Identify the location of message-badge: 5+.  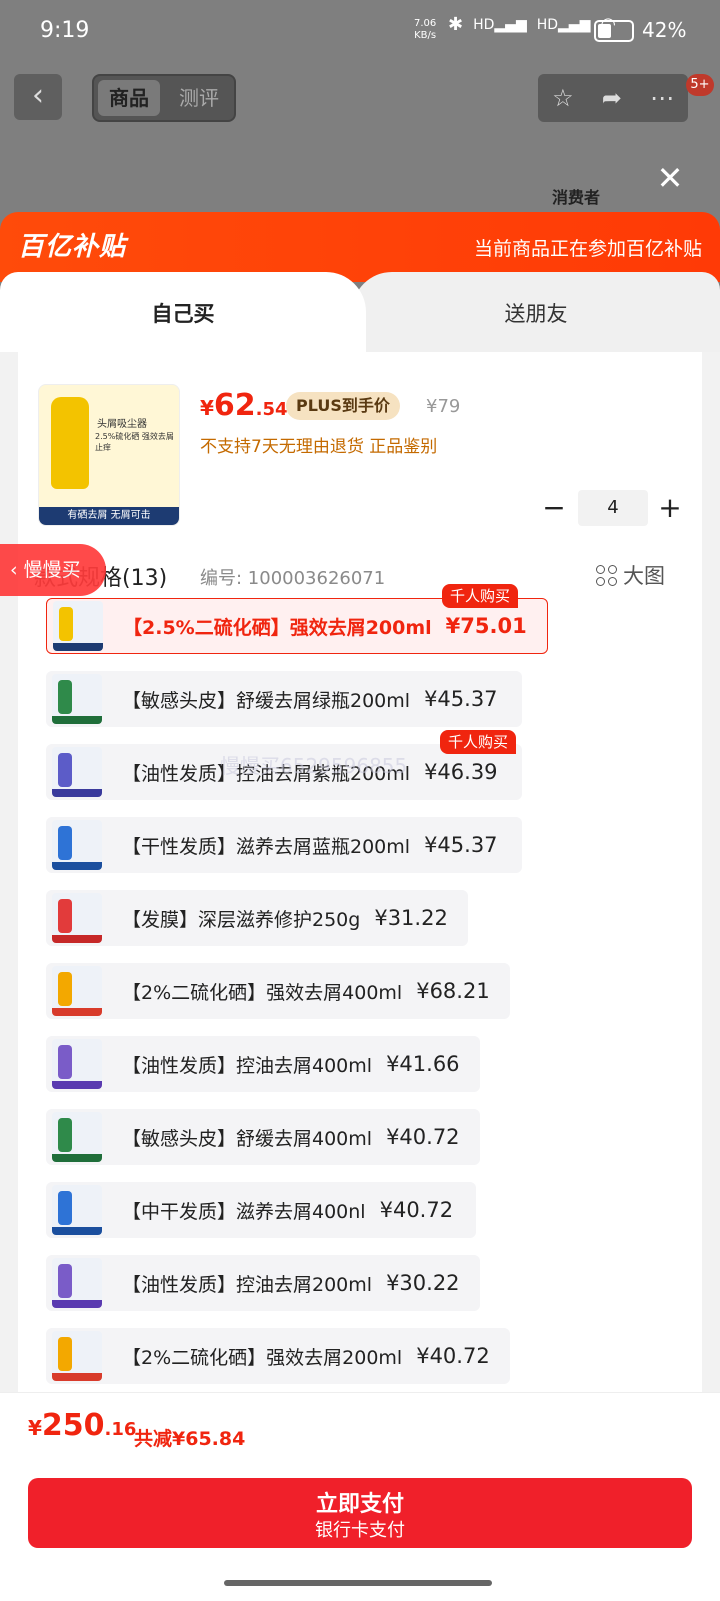
(700, 85).